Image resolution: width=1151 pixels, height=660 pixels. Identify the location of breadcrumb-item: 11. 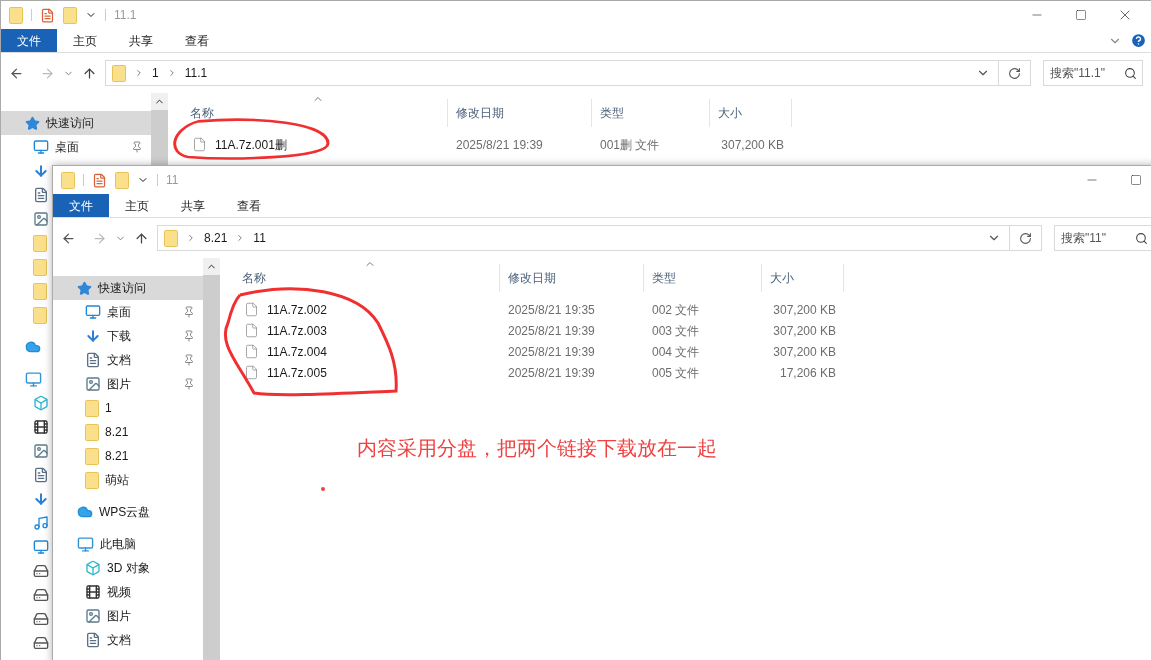
(259, 238).